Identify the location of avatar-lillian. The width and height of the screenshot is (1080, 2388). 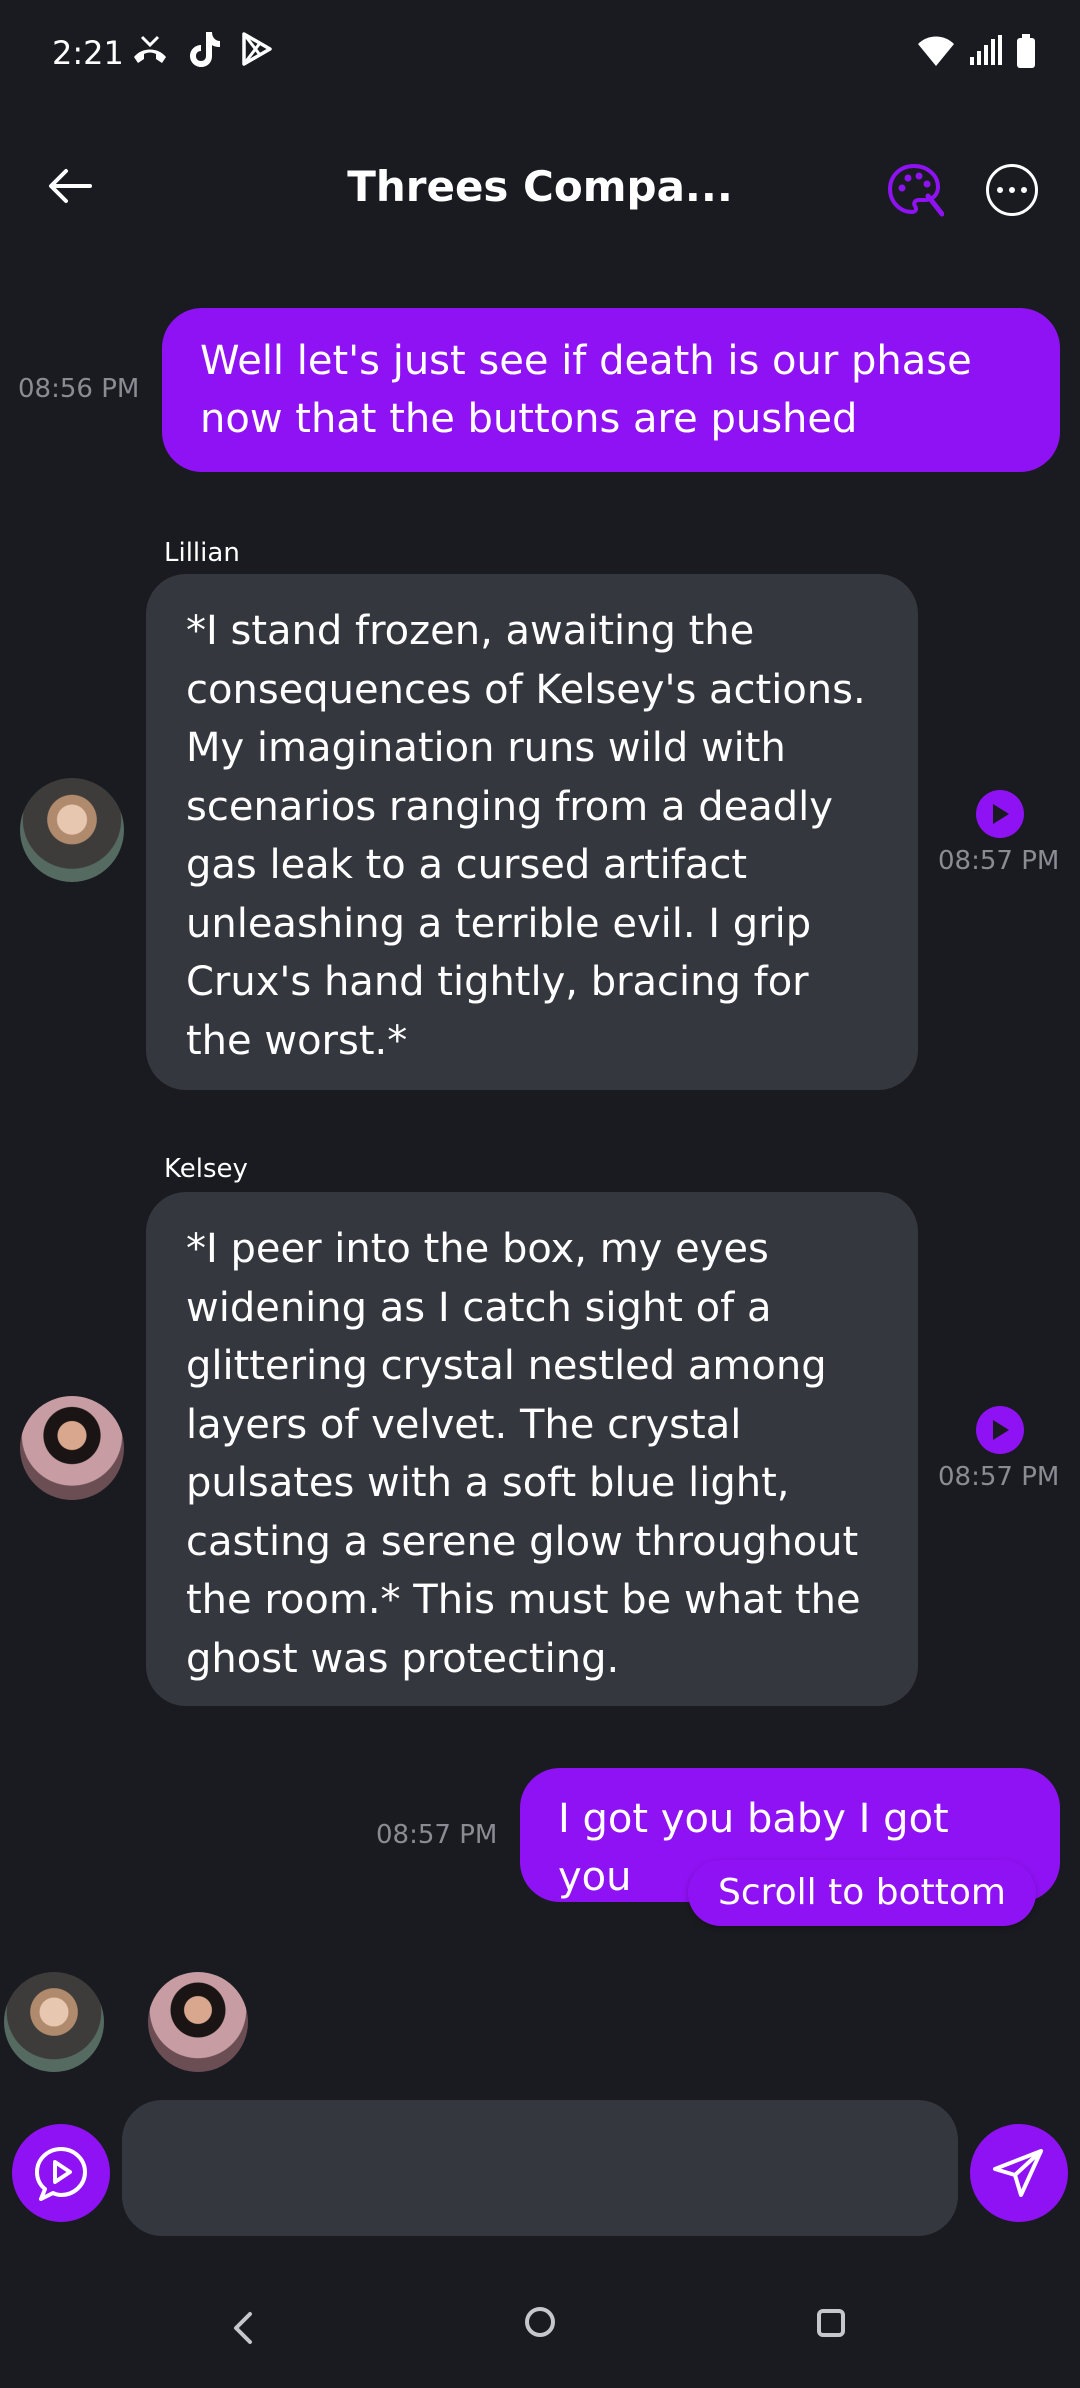
(72, 830).